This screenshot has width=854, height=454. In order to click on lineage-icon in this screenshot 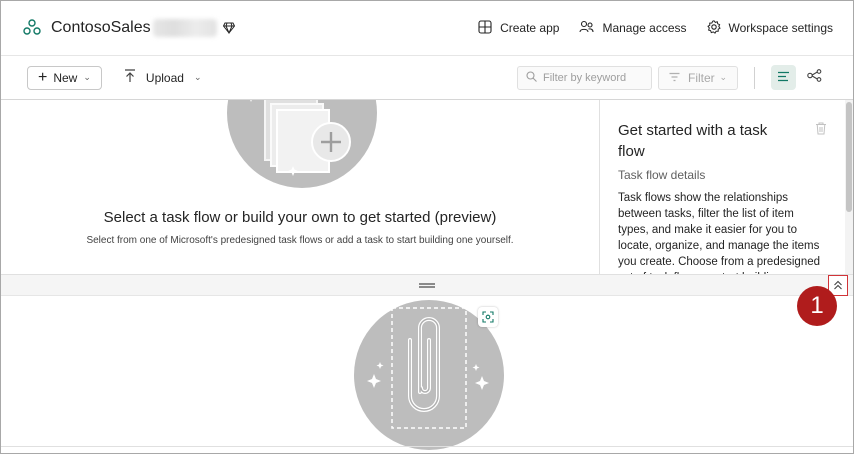, I will do `click(814, 77)`.